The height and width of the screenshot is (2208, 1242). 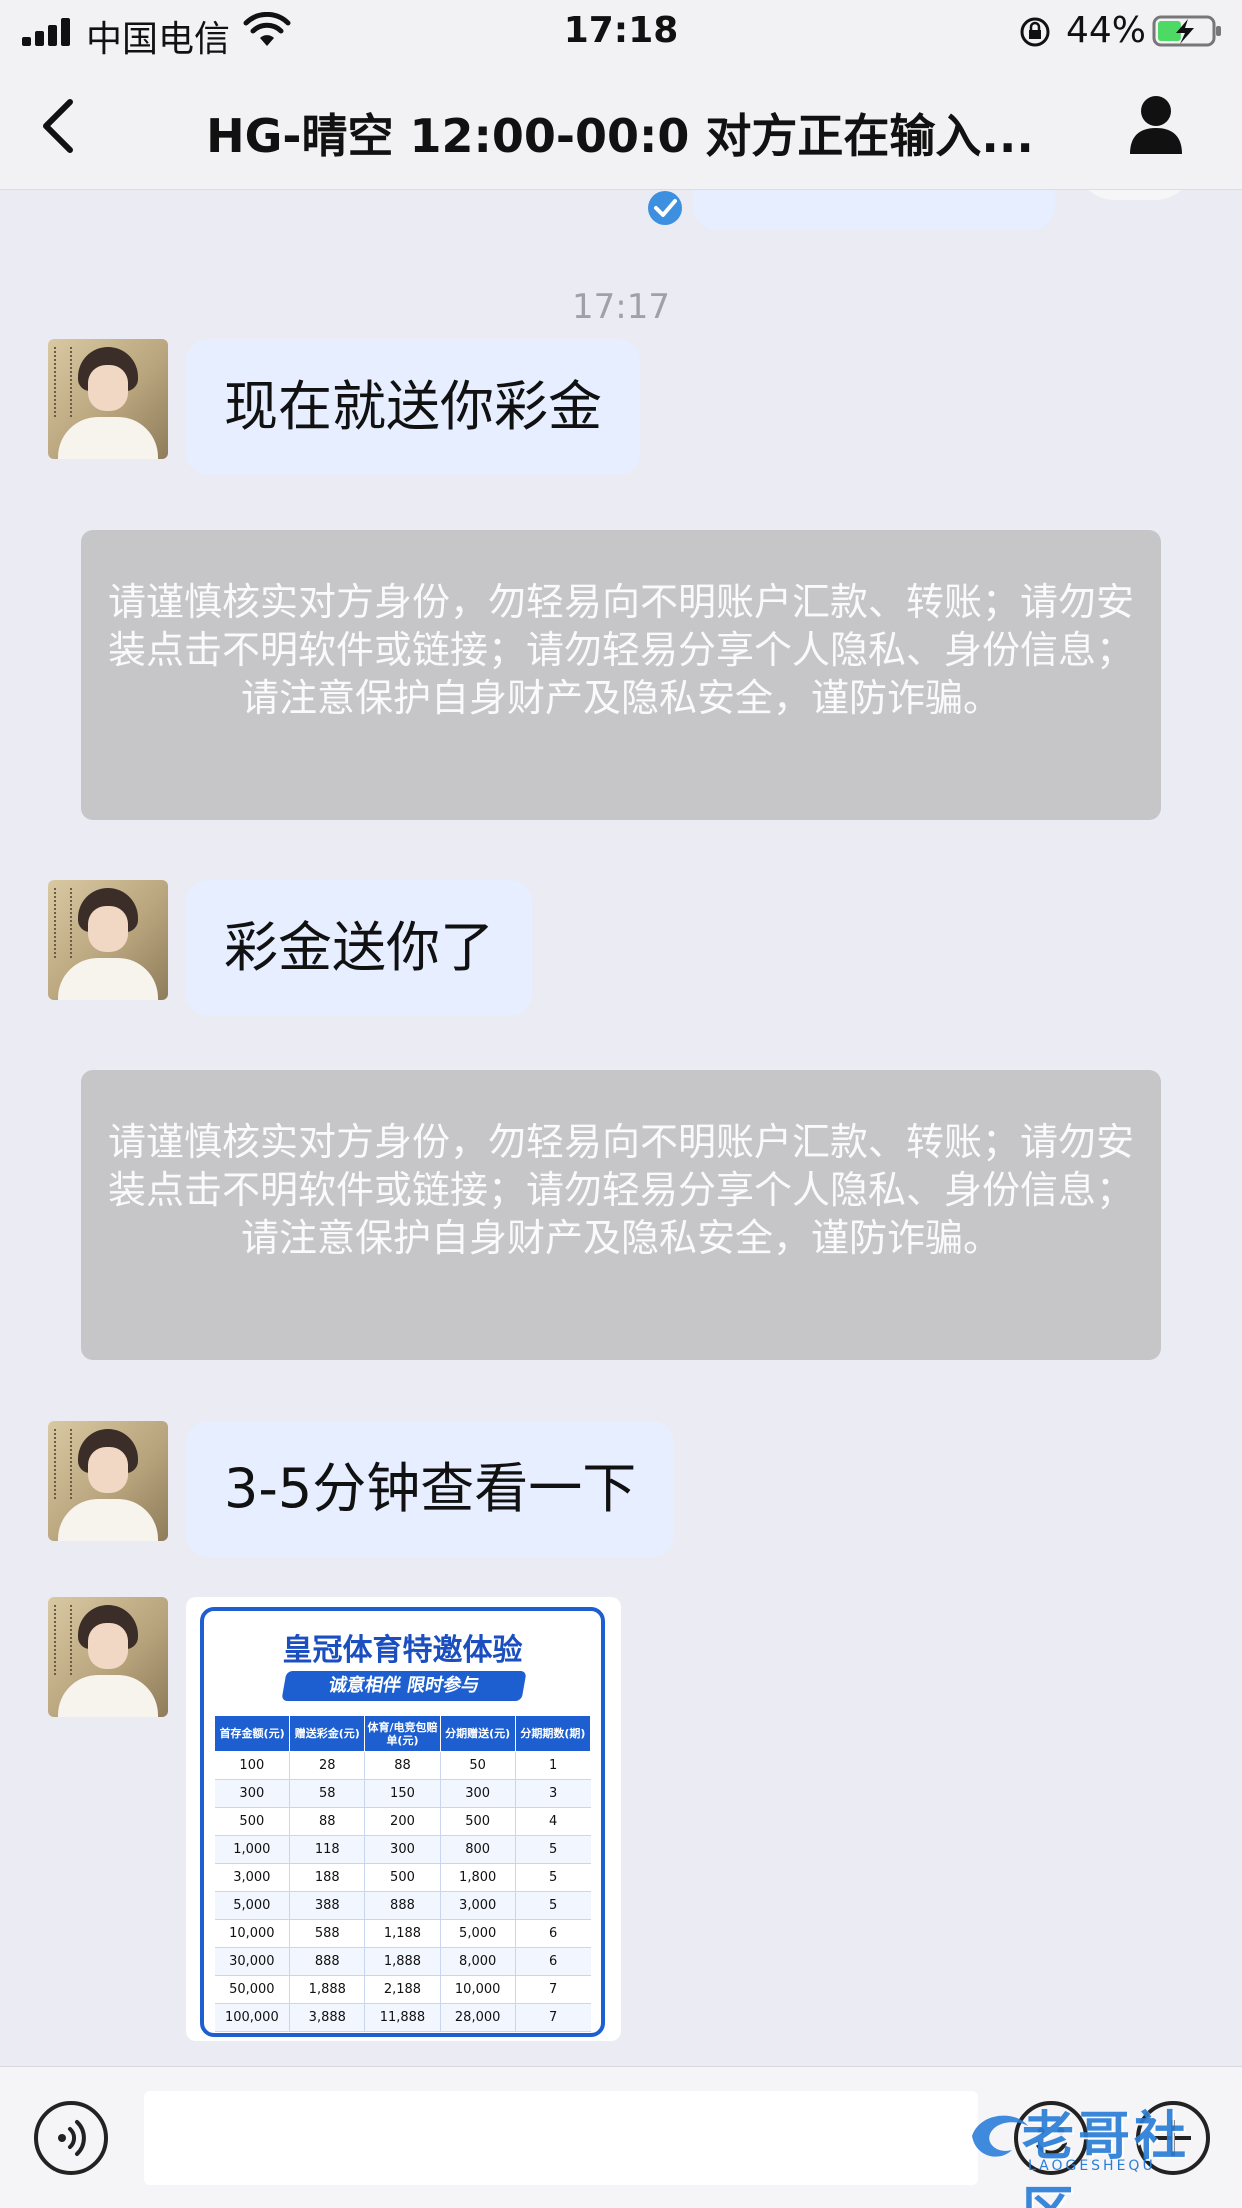 I want to click on promo-table-cell: 2,188, so click(x=402, y=1989).